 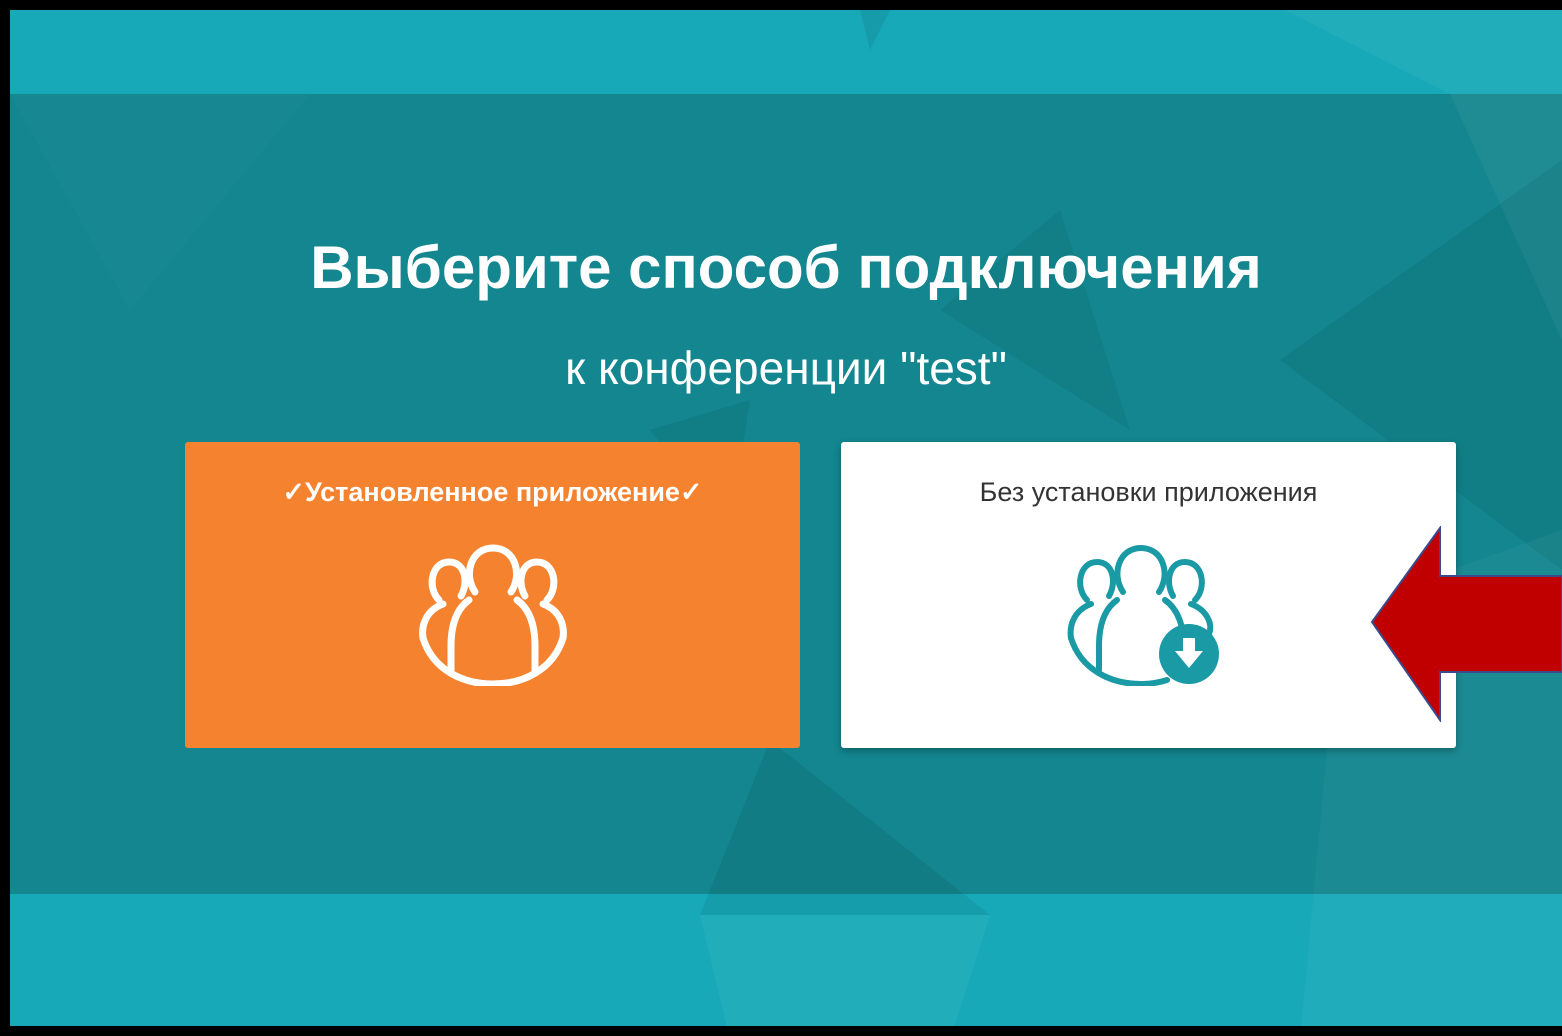 I want to click on annotation-arrow-icon, so click(x=1466, y=624).